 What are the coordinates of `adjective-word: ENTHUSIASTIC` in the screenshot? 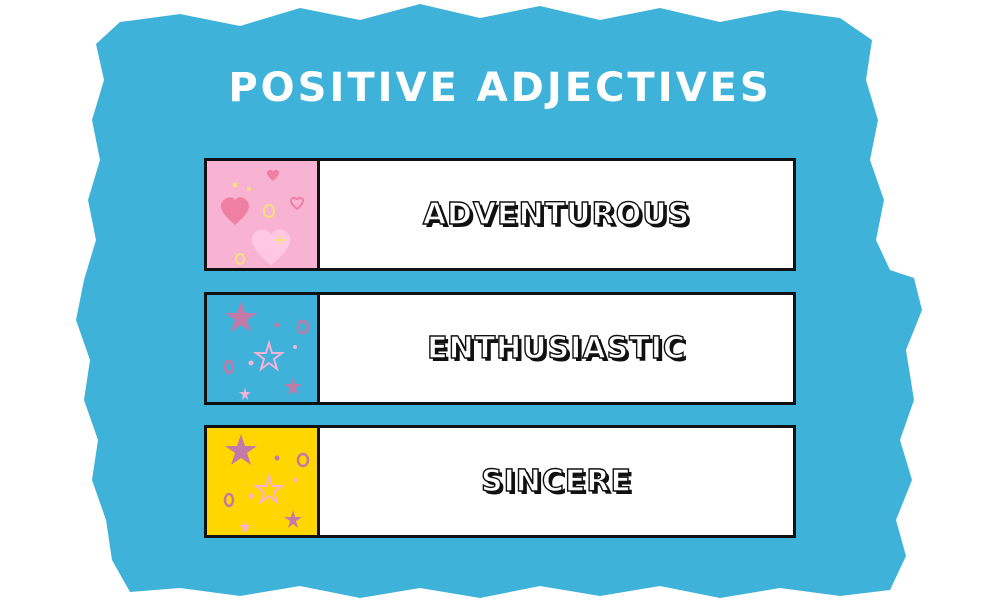 It's located at (556, 348).